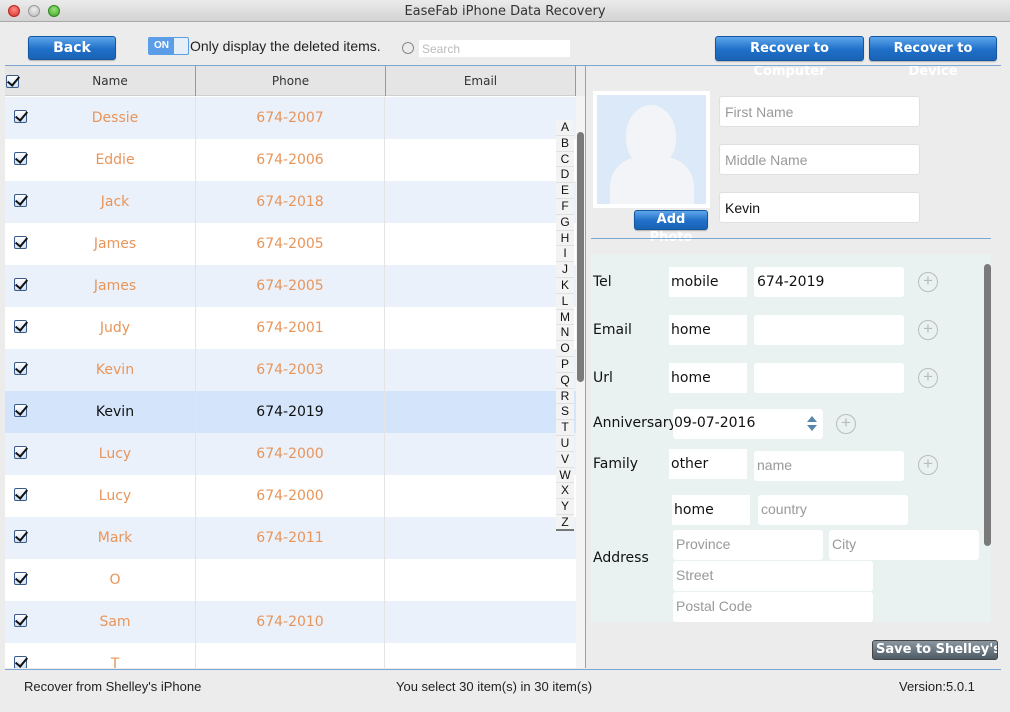 The height and width of the screenshot is (712, 1010). What do you see at coordinates (748, 424) in the screenshot?
I see `anniversary-date-picker: 09-07-2016` at bounding box center [748, 424].